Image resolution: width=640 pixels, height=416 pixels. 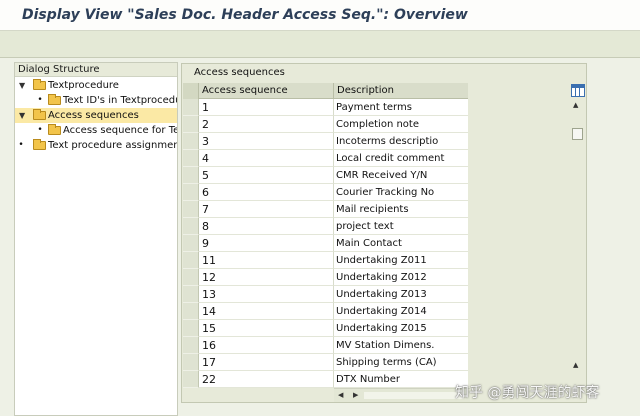 I want to click on cell-description: Undertaking Z011, so click(x=401, y=260).